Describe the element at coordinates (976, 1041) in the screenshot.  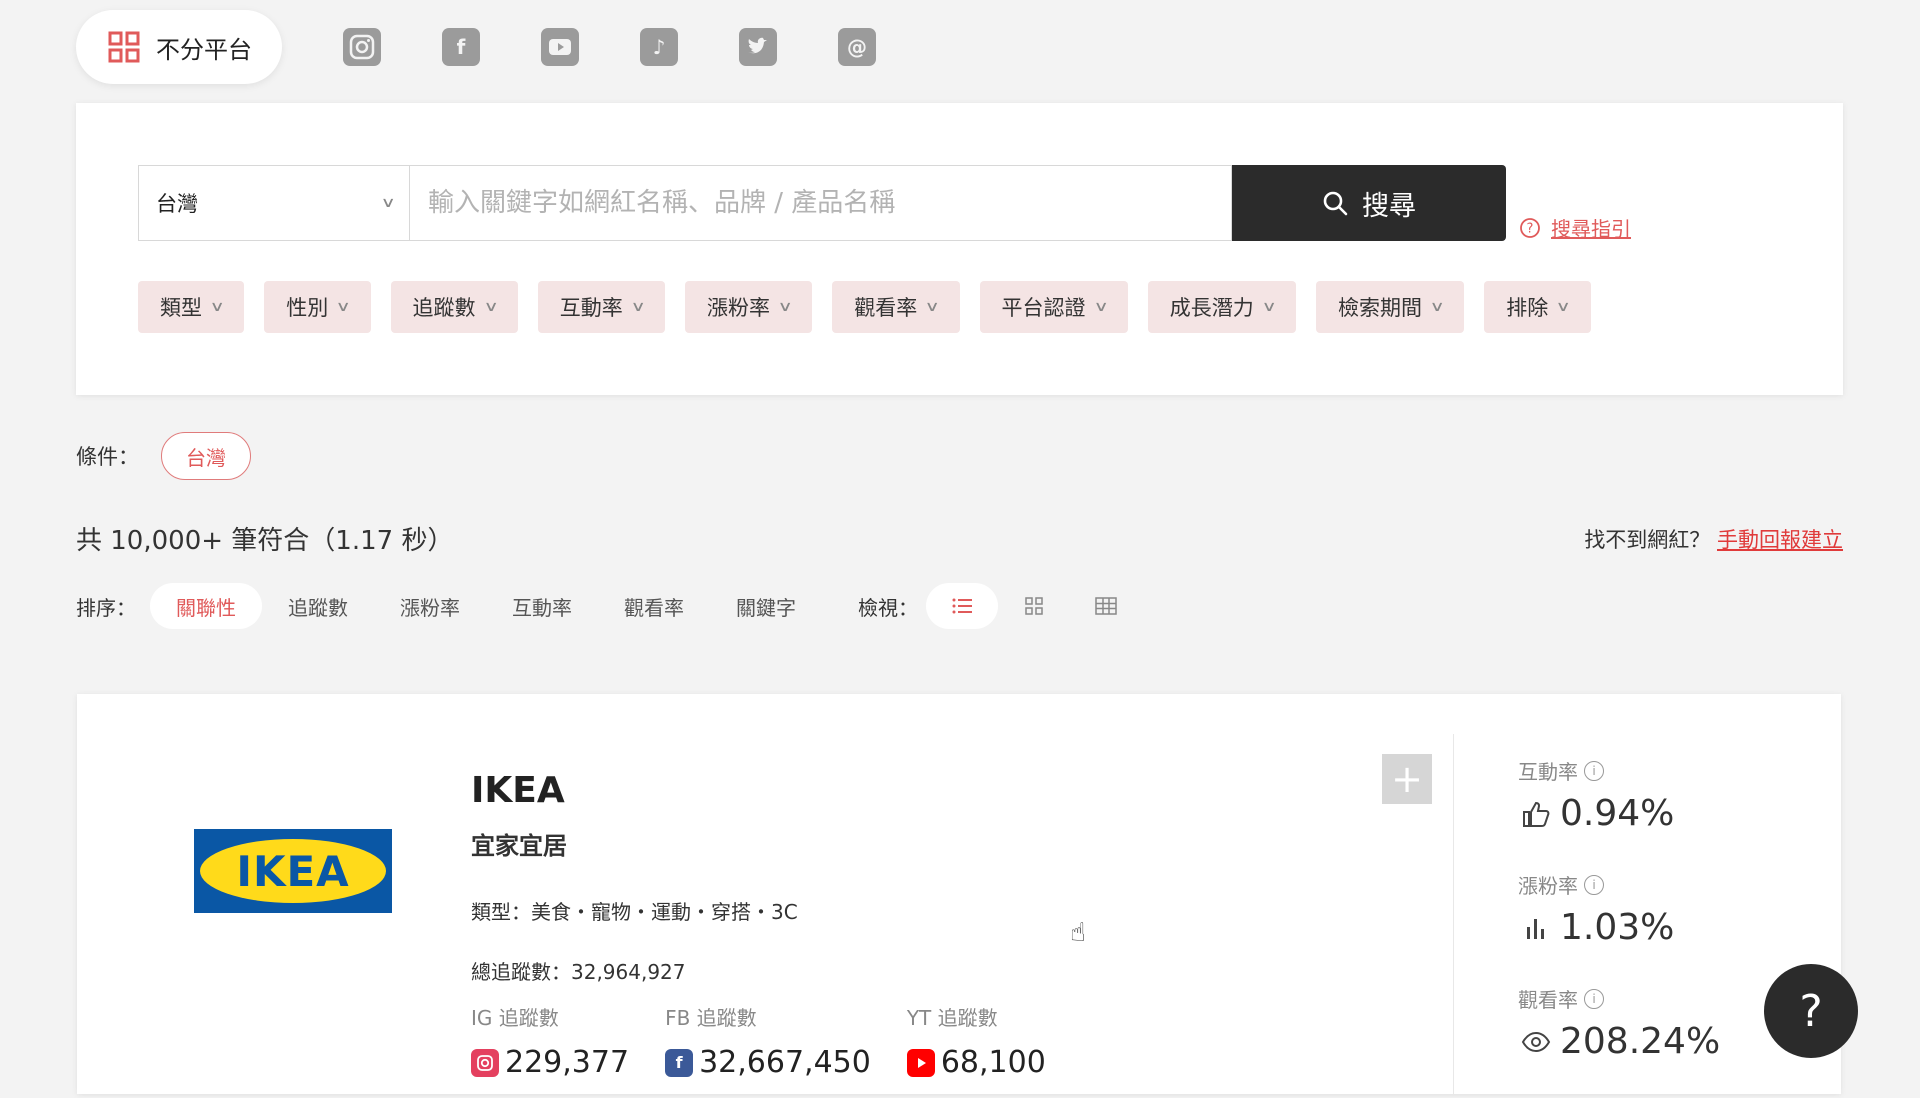
I see `platform-stat-yt: YT 追蹤數 68,100` at that location.